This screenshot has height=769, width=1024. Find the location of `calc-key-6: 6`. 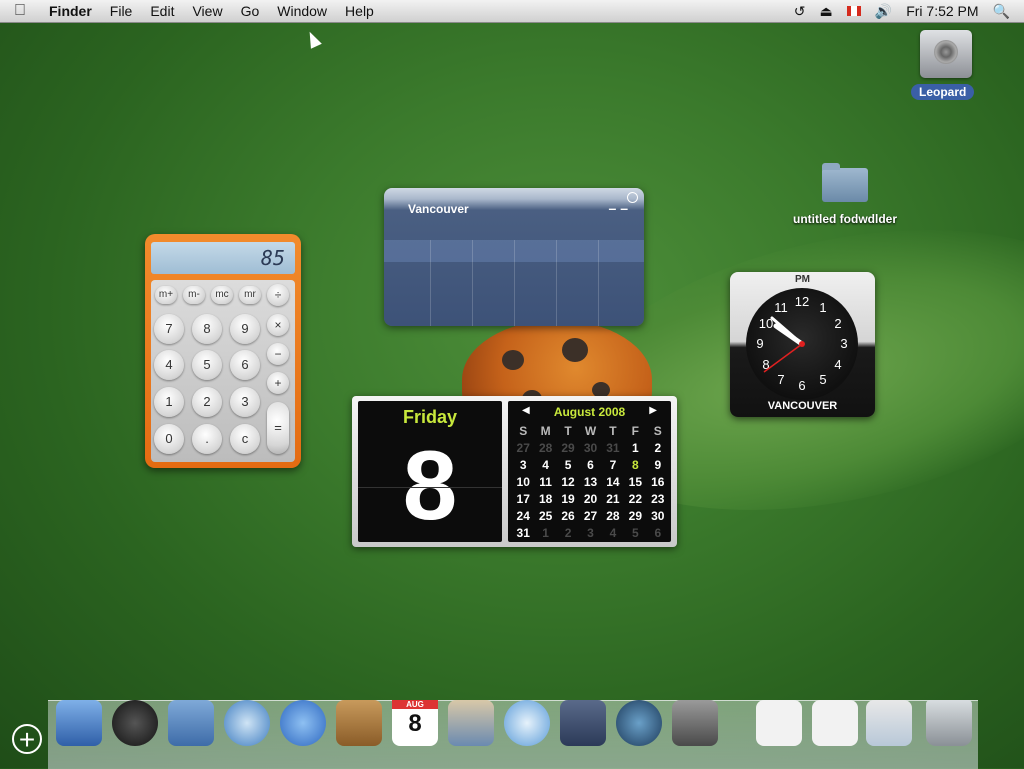

calc-key-6: 6 is located at coordinates (245, 365).